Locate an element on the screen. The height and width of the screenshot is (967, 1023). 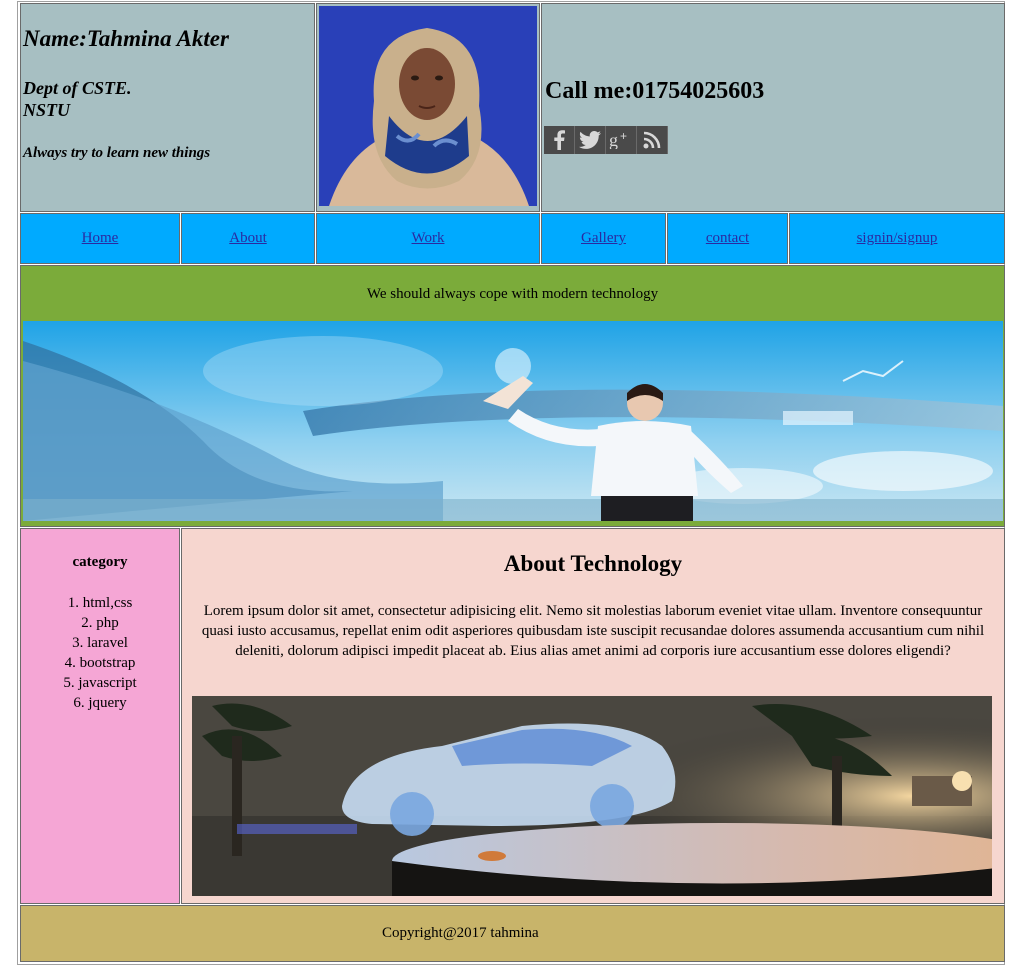
google-plus-icon: g + is located at coordinates (621, 140).